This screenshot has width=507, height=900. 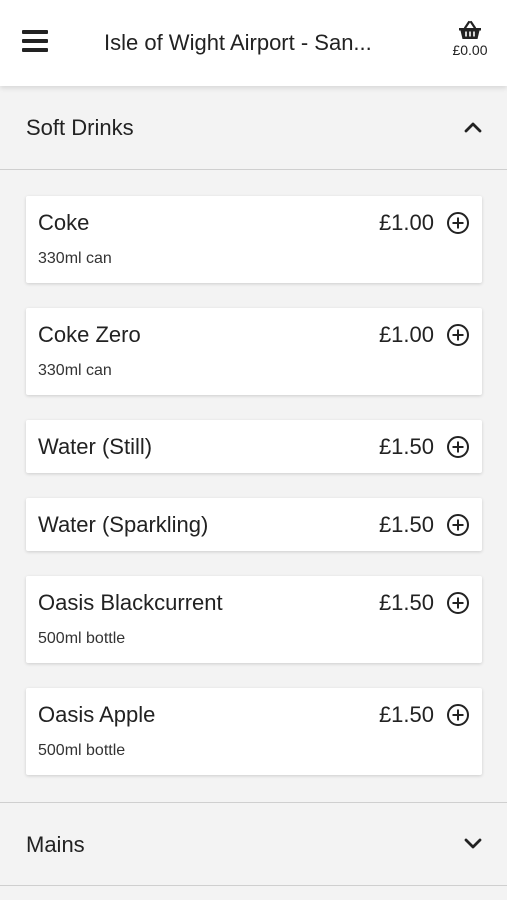 What do you see at coordinates (473, 127) in the screenshot?
I see `chevron-up-icon` at bounding box center [473, 127].